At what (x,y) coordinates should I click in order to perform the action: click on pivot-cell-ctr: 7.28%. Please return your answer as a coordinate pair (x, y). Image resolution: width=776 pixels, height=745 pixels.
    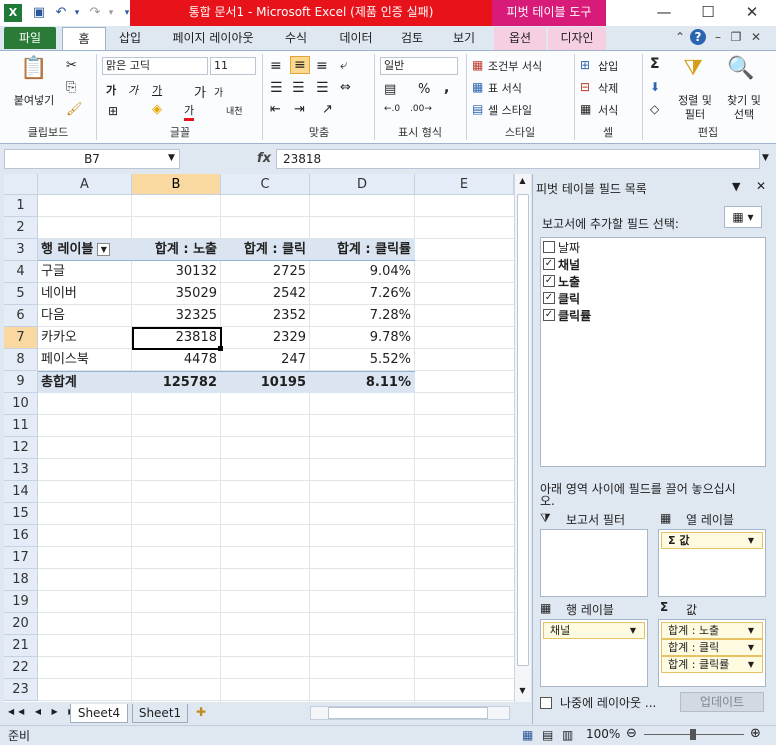
    Looking at the image, I should click on (362, 316).